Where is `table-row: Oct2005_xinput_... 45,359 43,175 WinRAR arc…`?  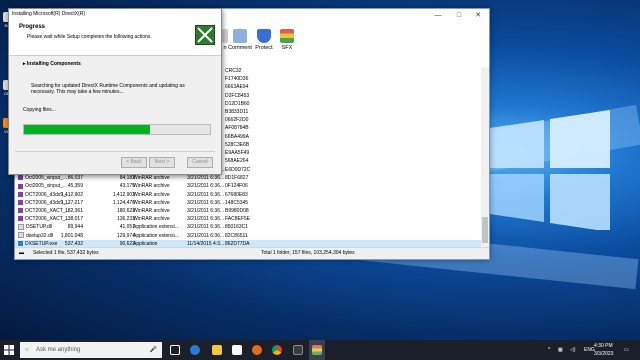 table-row: Oct2005_xinput_... 45,359 43,175 WinRAR arc… is located at coordinates (248, 186).